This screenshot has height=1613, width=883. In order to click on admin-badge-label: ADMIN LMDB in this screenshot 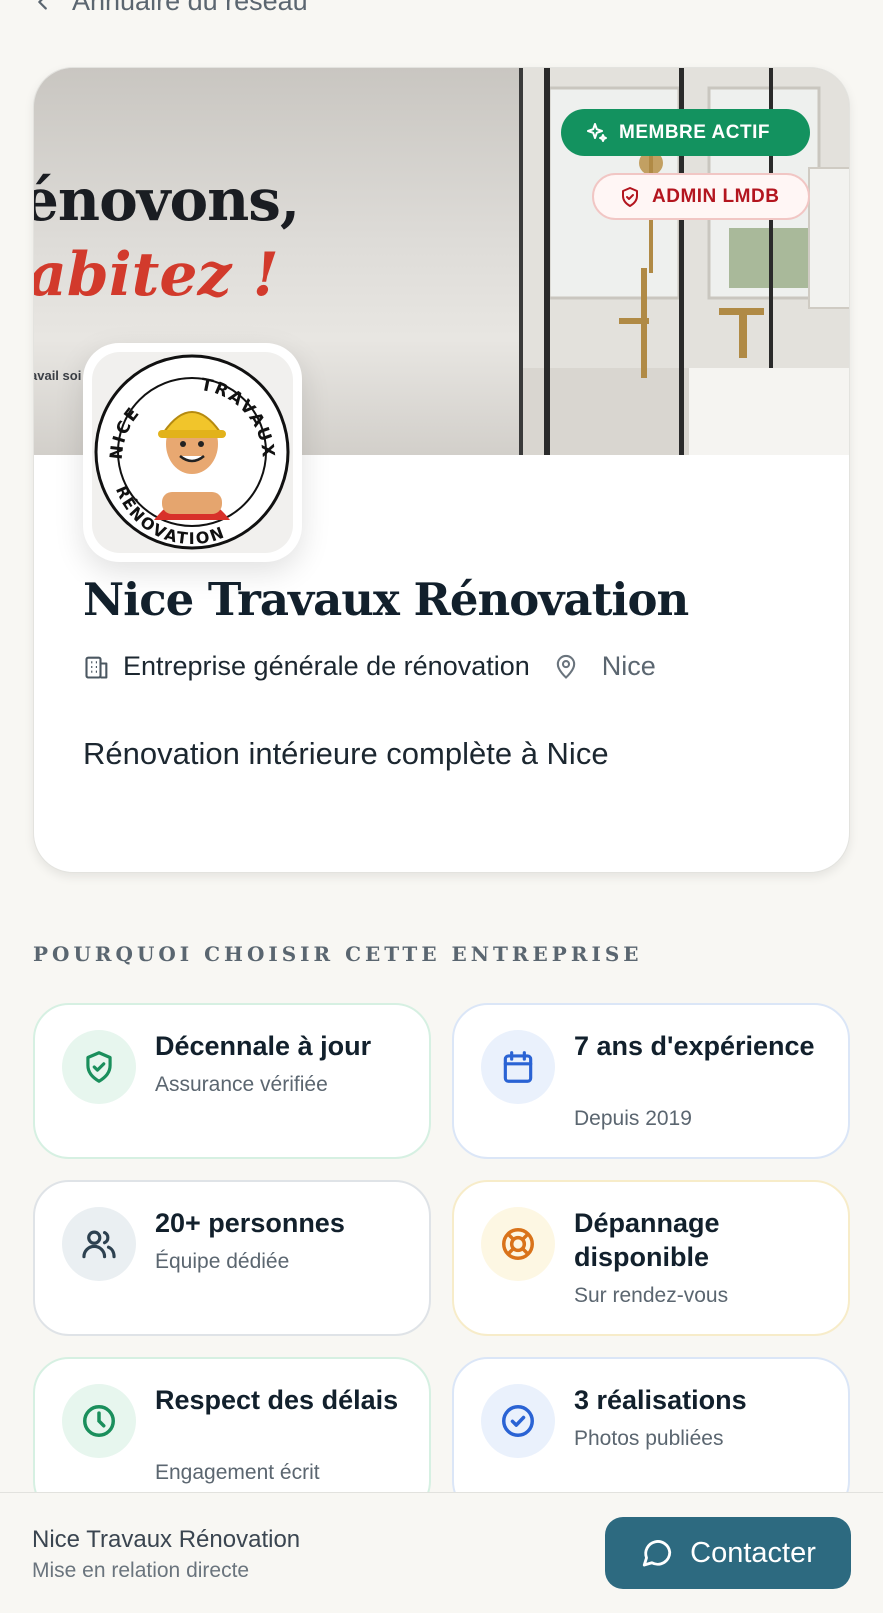, I will do `click(716, 196)`.